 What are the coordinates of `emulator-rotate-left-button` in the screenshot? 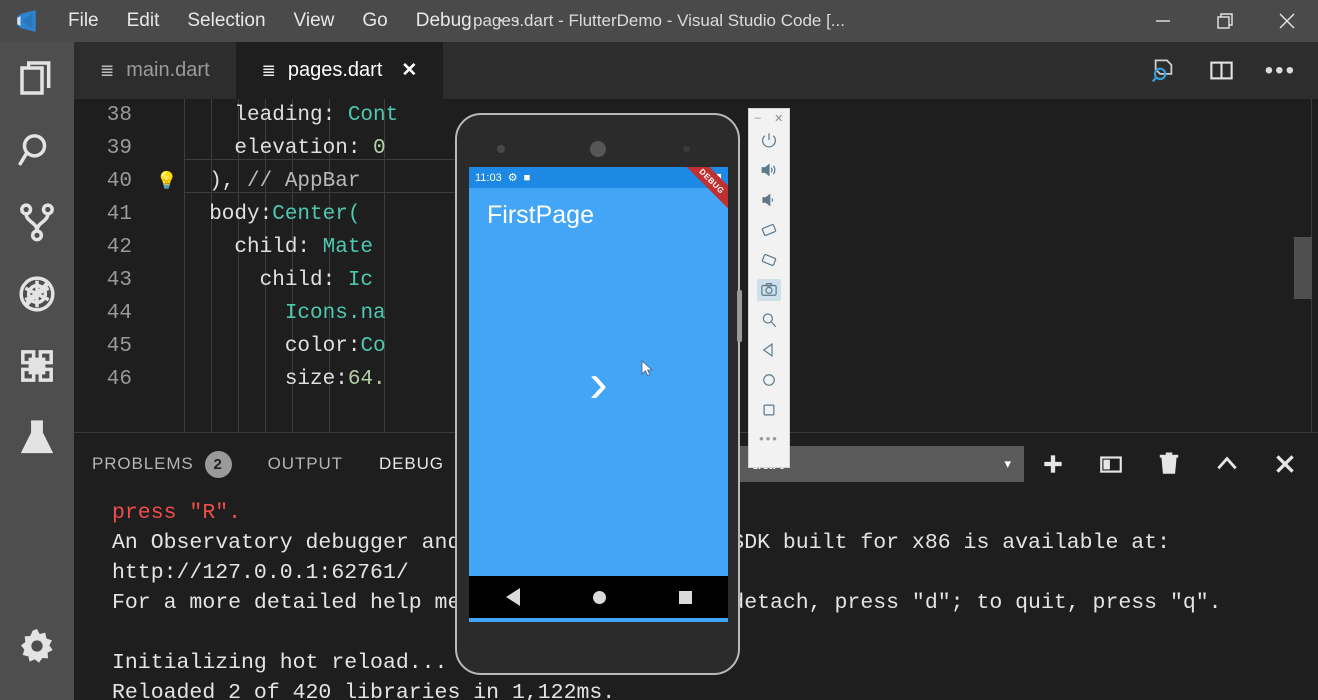 It's located at (769, 230).